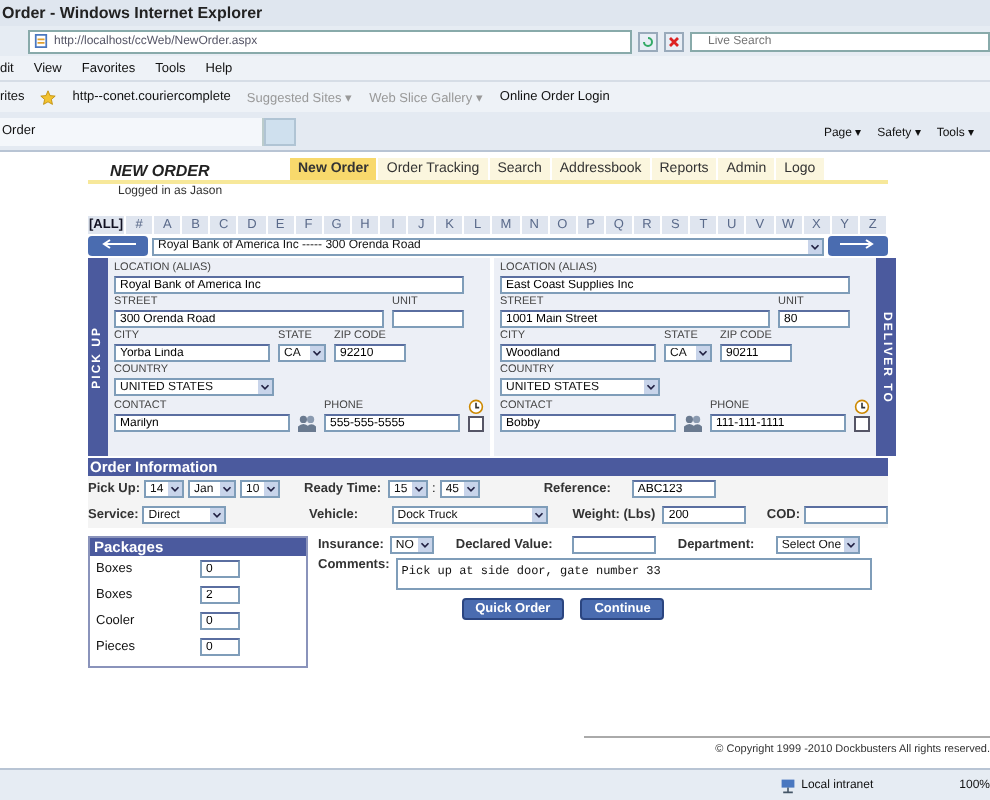 The image size is (990, 800). Describe the element at coordinates (48, 97) in the screenshot. I see `star-icon` at that location.